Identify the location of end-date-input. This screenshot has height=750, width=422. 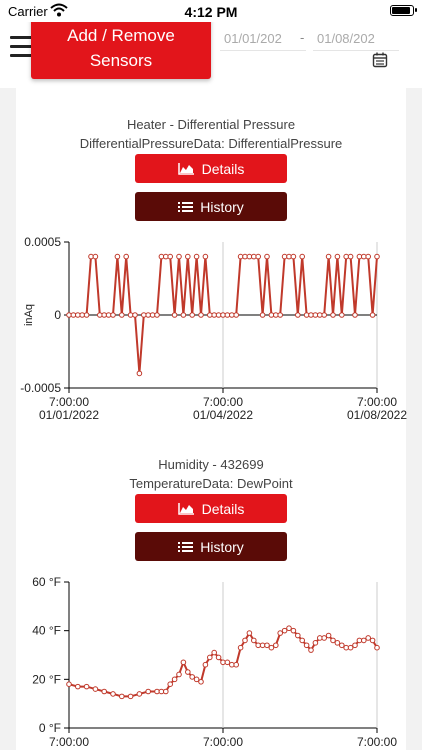
(356, 38).